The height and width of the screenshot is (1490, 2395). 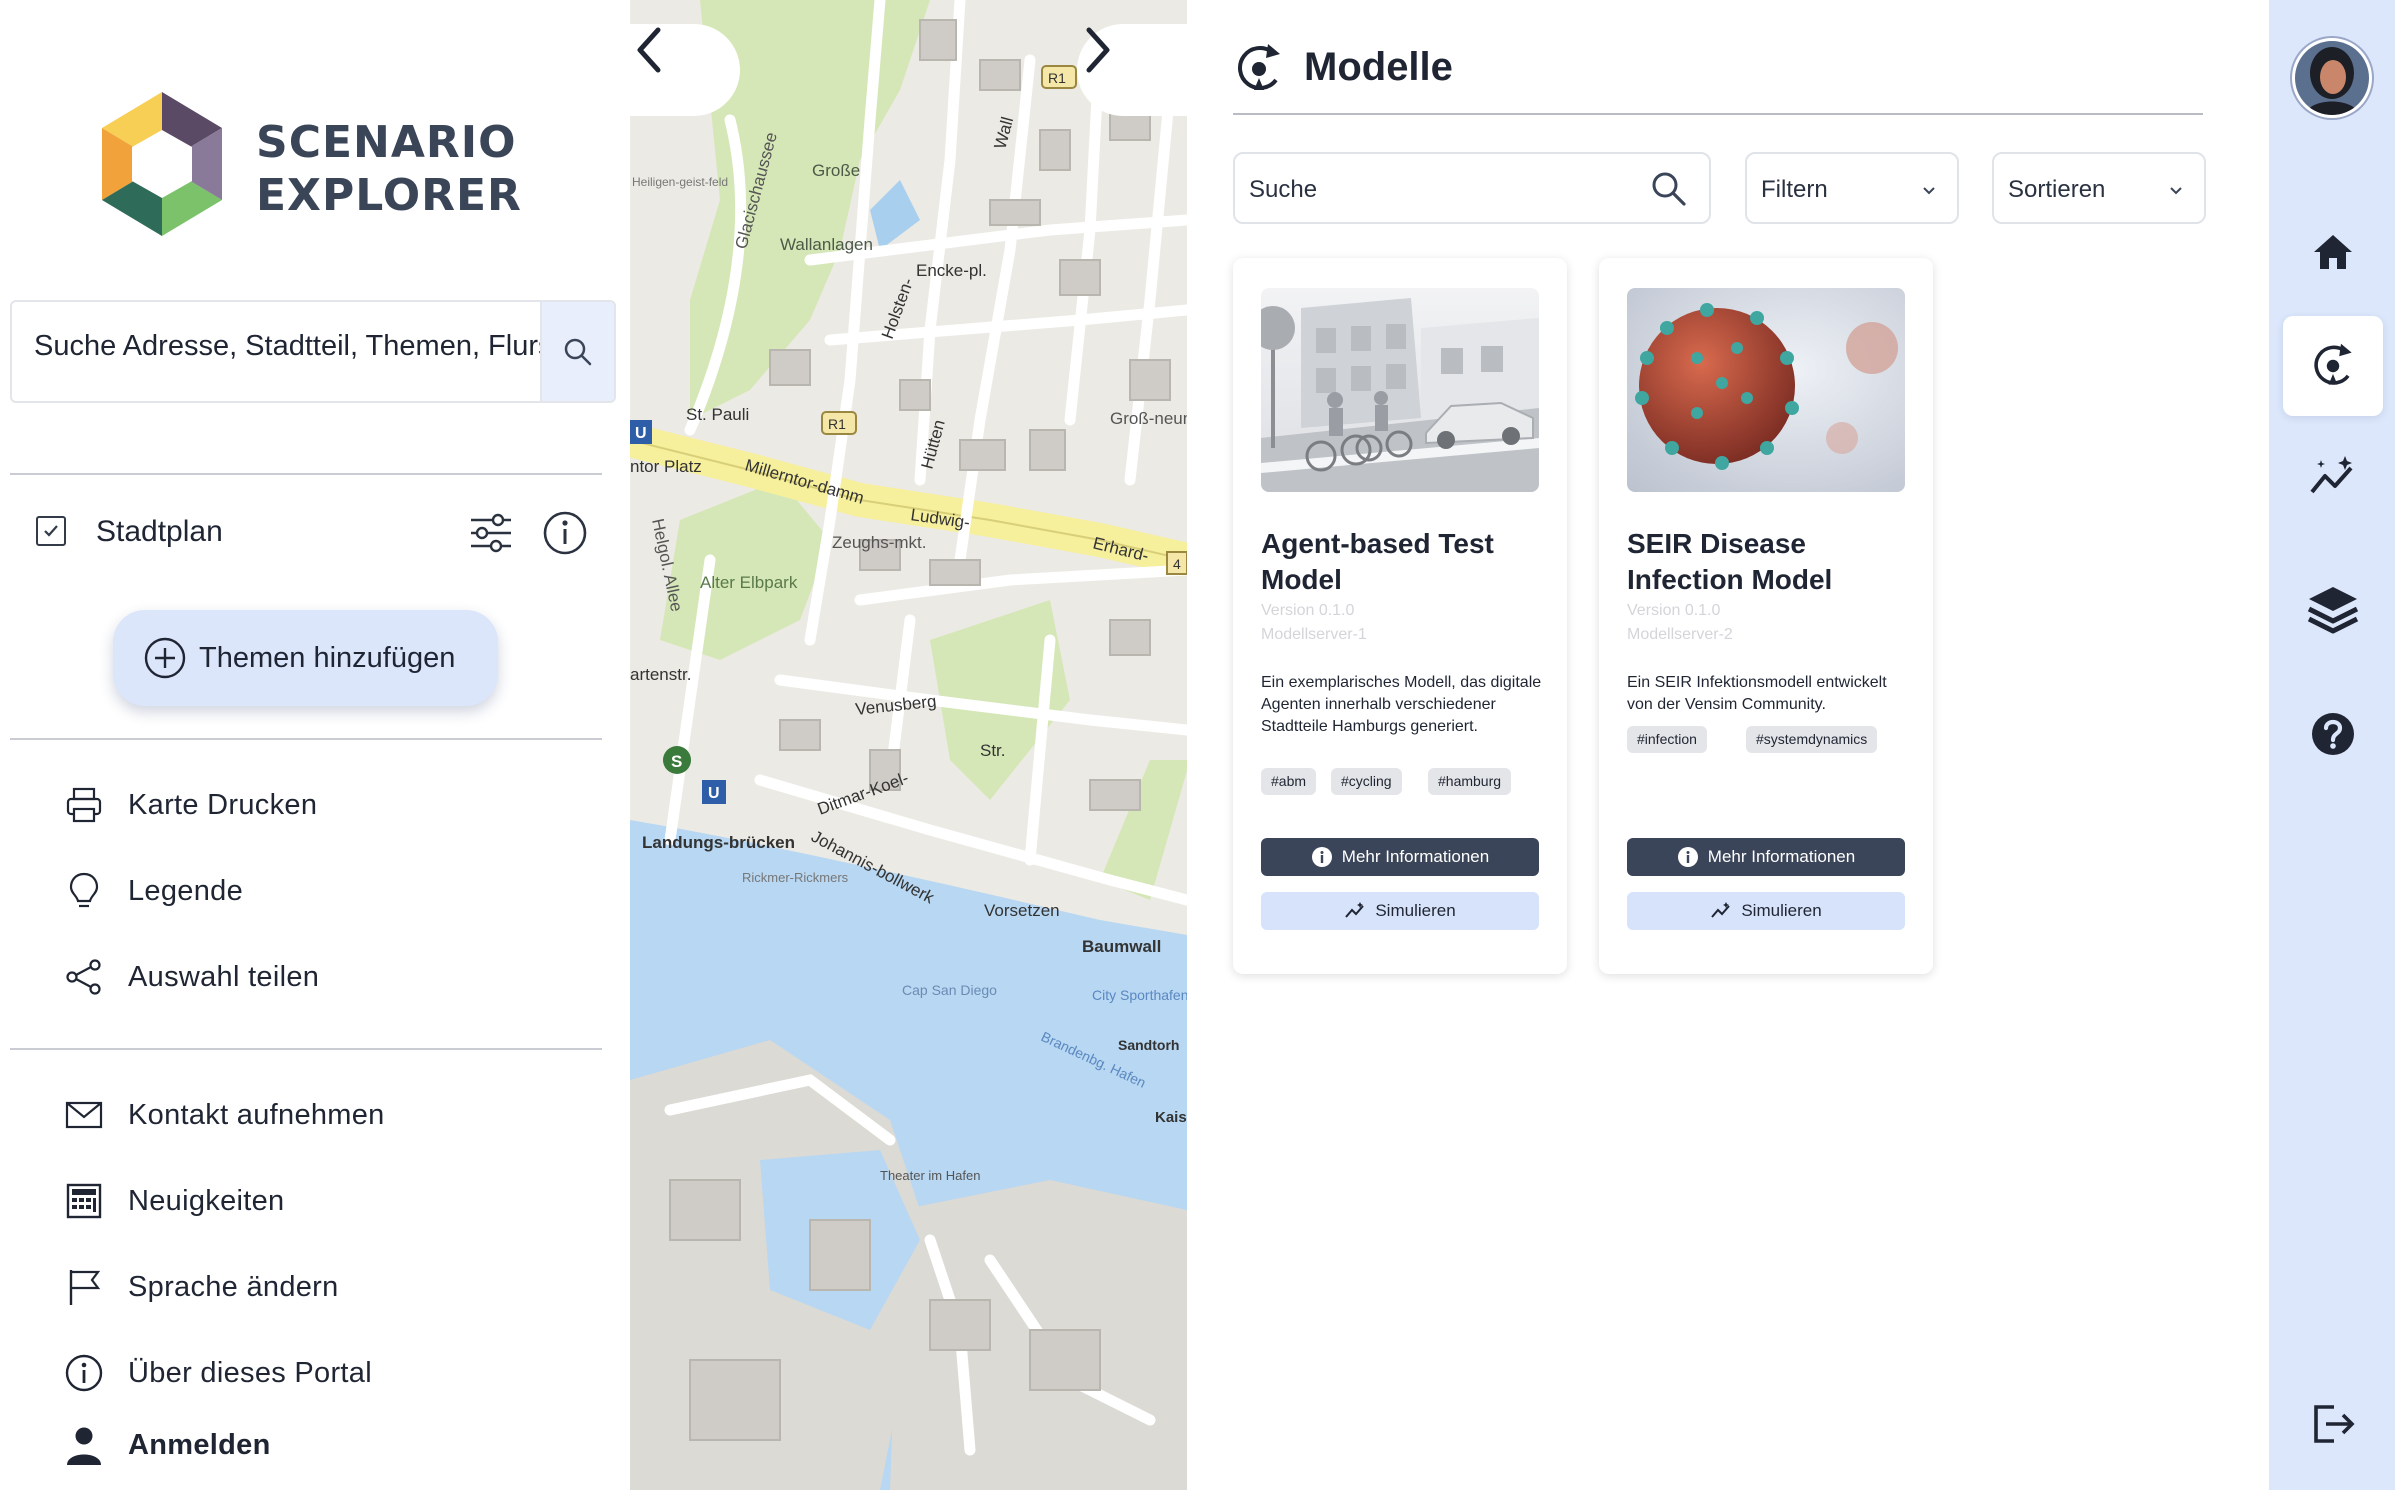 What do you see at coordinates (685, 70) in the screenshot?
I see `map-previous-button` at bounding box center [685, 70].